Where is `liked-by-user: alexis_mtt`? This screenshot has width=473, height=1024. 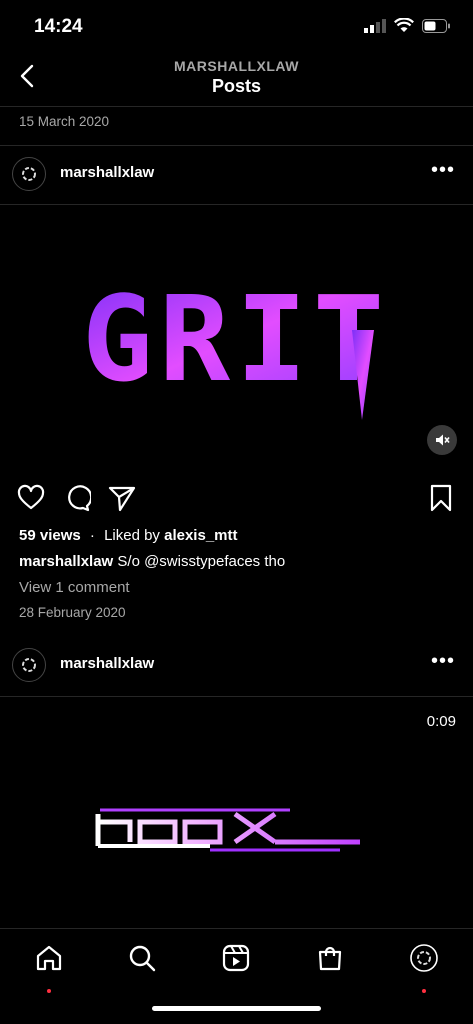 liked-by-user: alexis_mtt is located at coordinates (200, 535).